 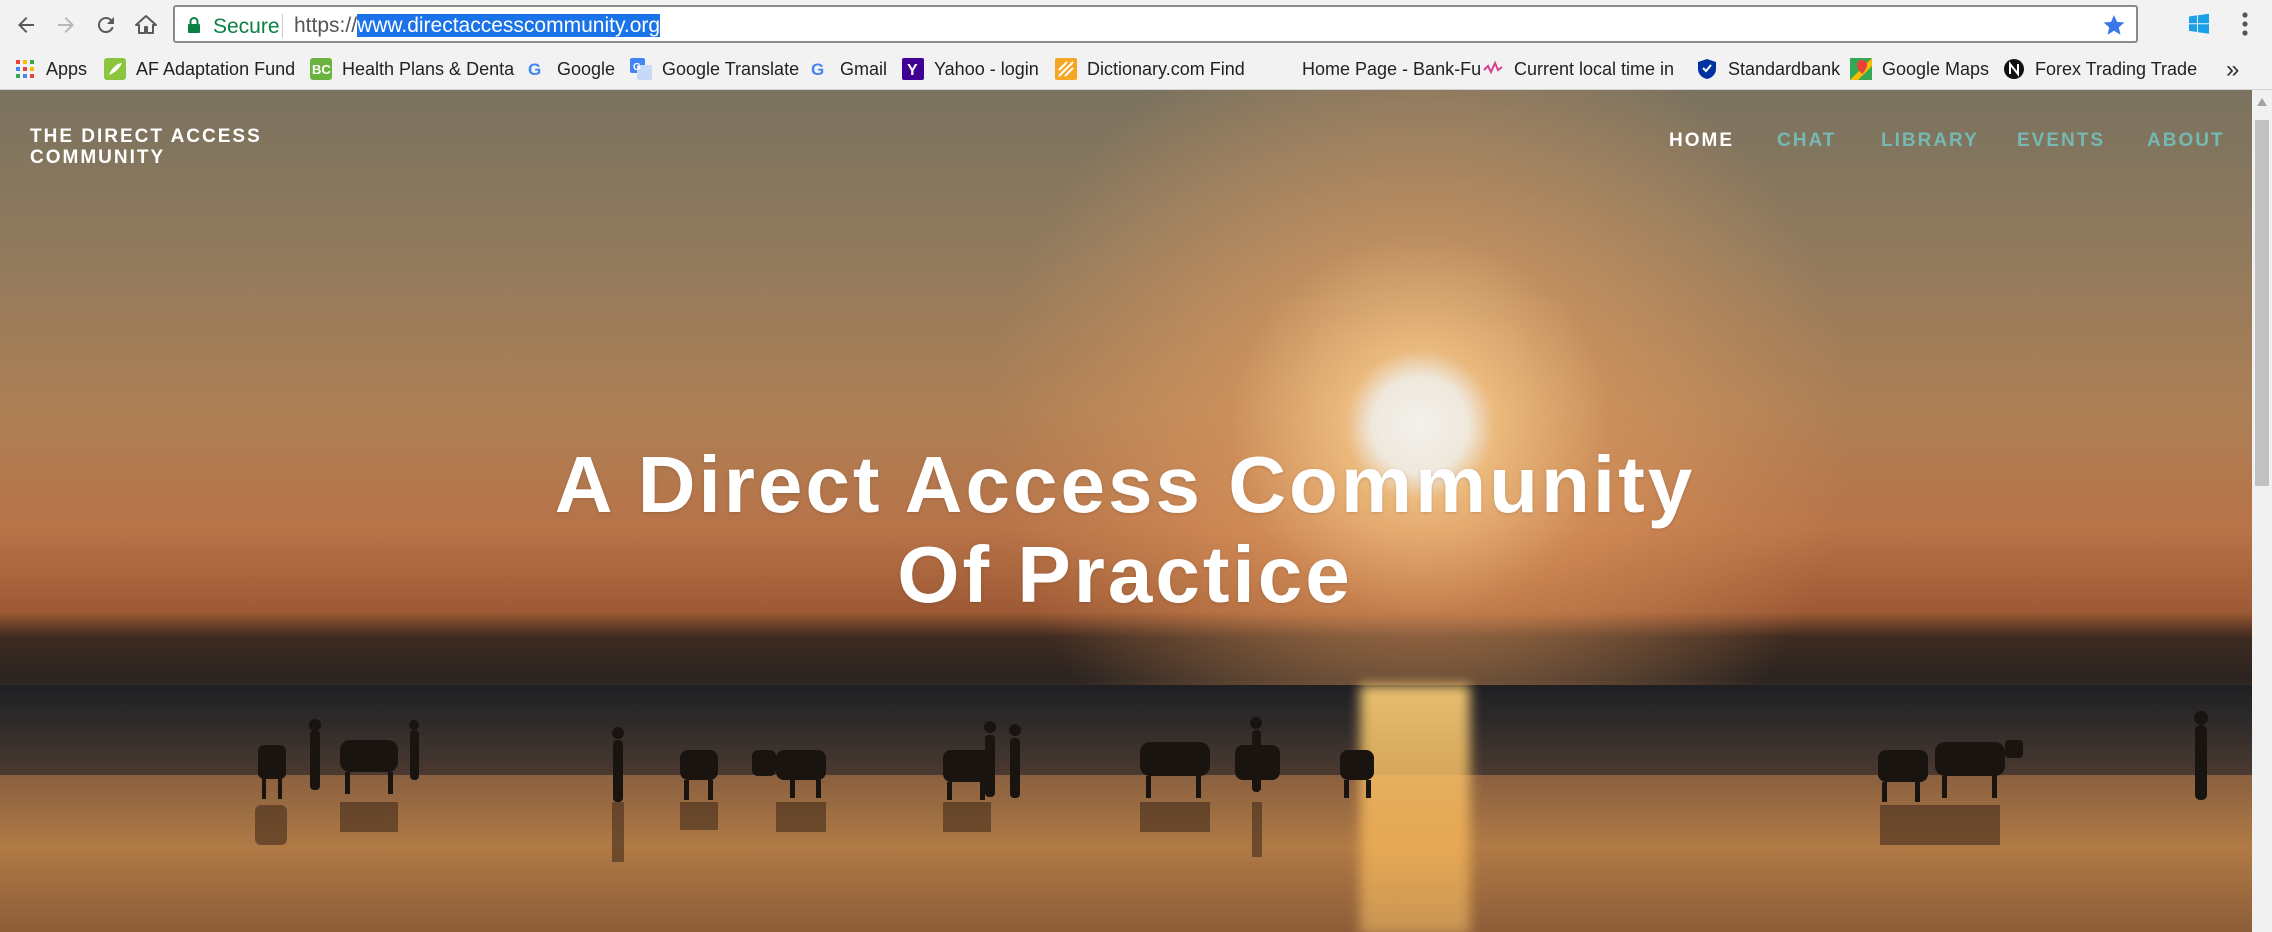 I want to click on forward-arrow-icon, so click(x=66, y=25).